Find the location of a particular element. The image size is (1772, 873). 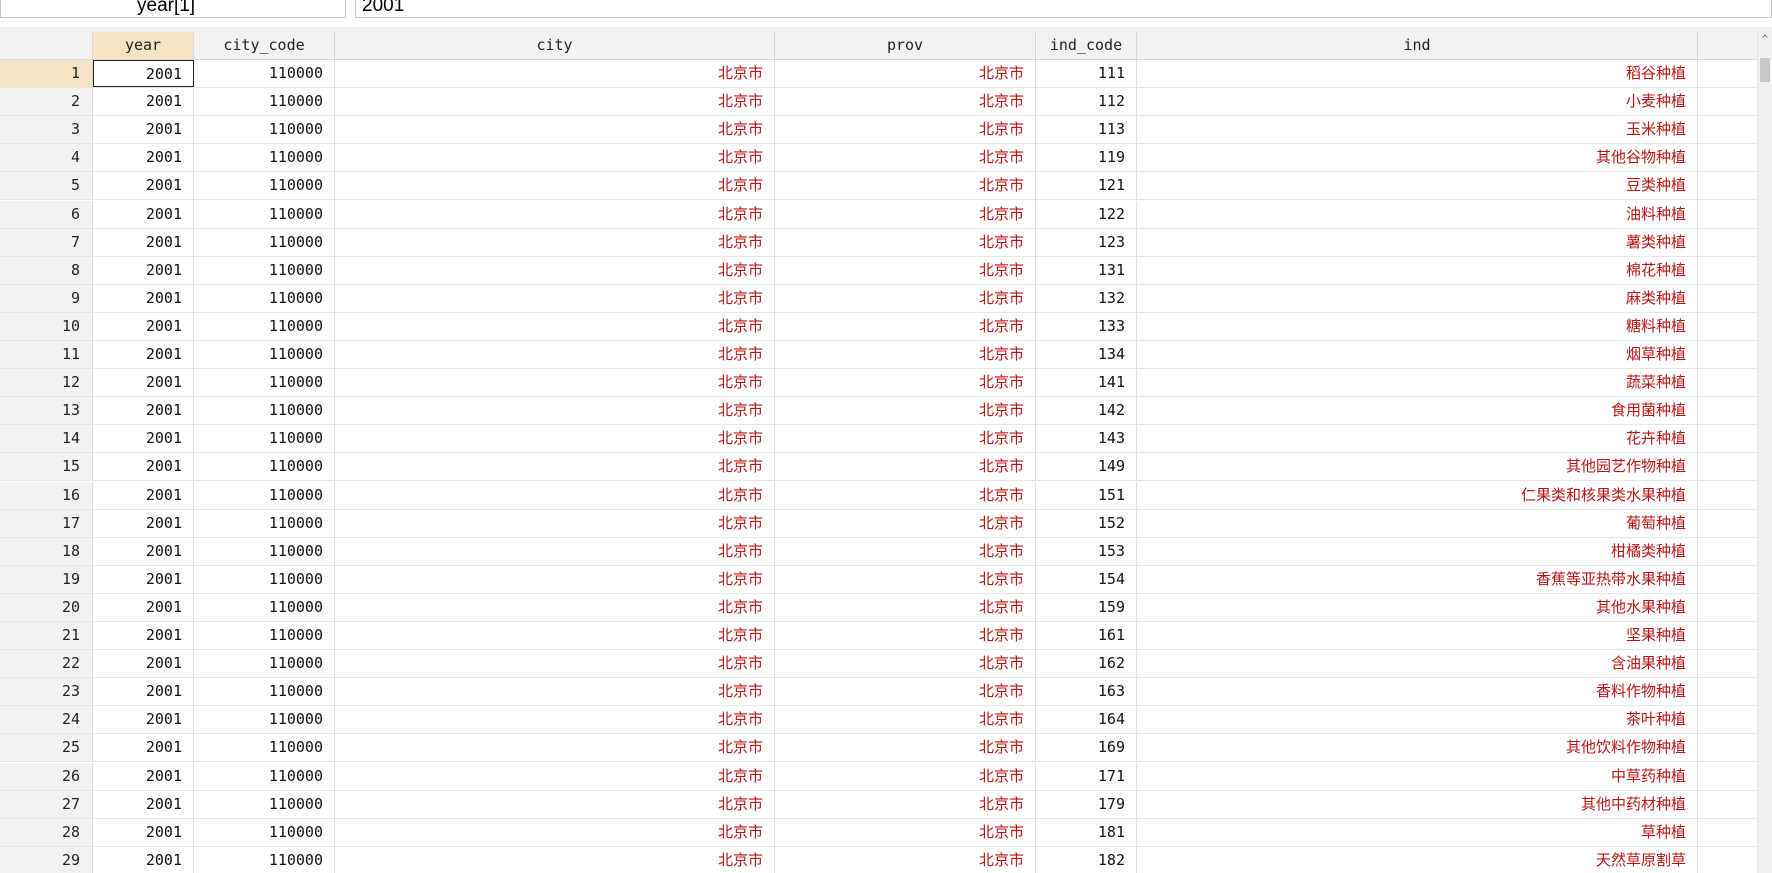

cell-ind-code: 159 is located at coordinates (1086, 607).